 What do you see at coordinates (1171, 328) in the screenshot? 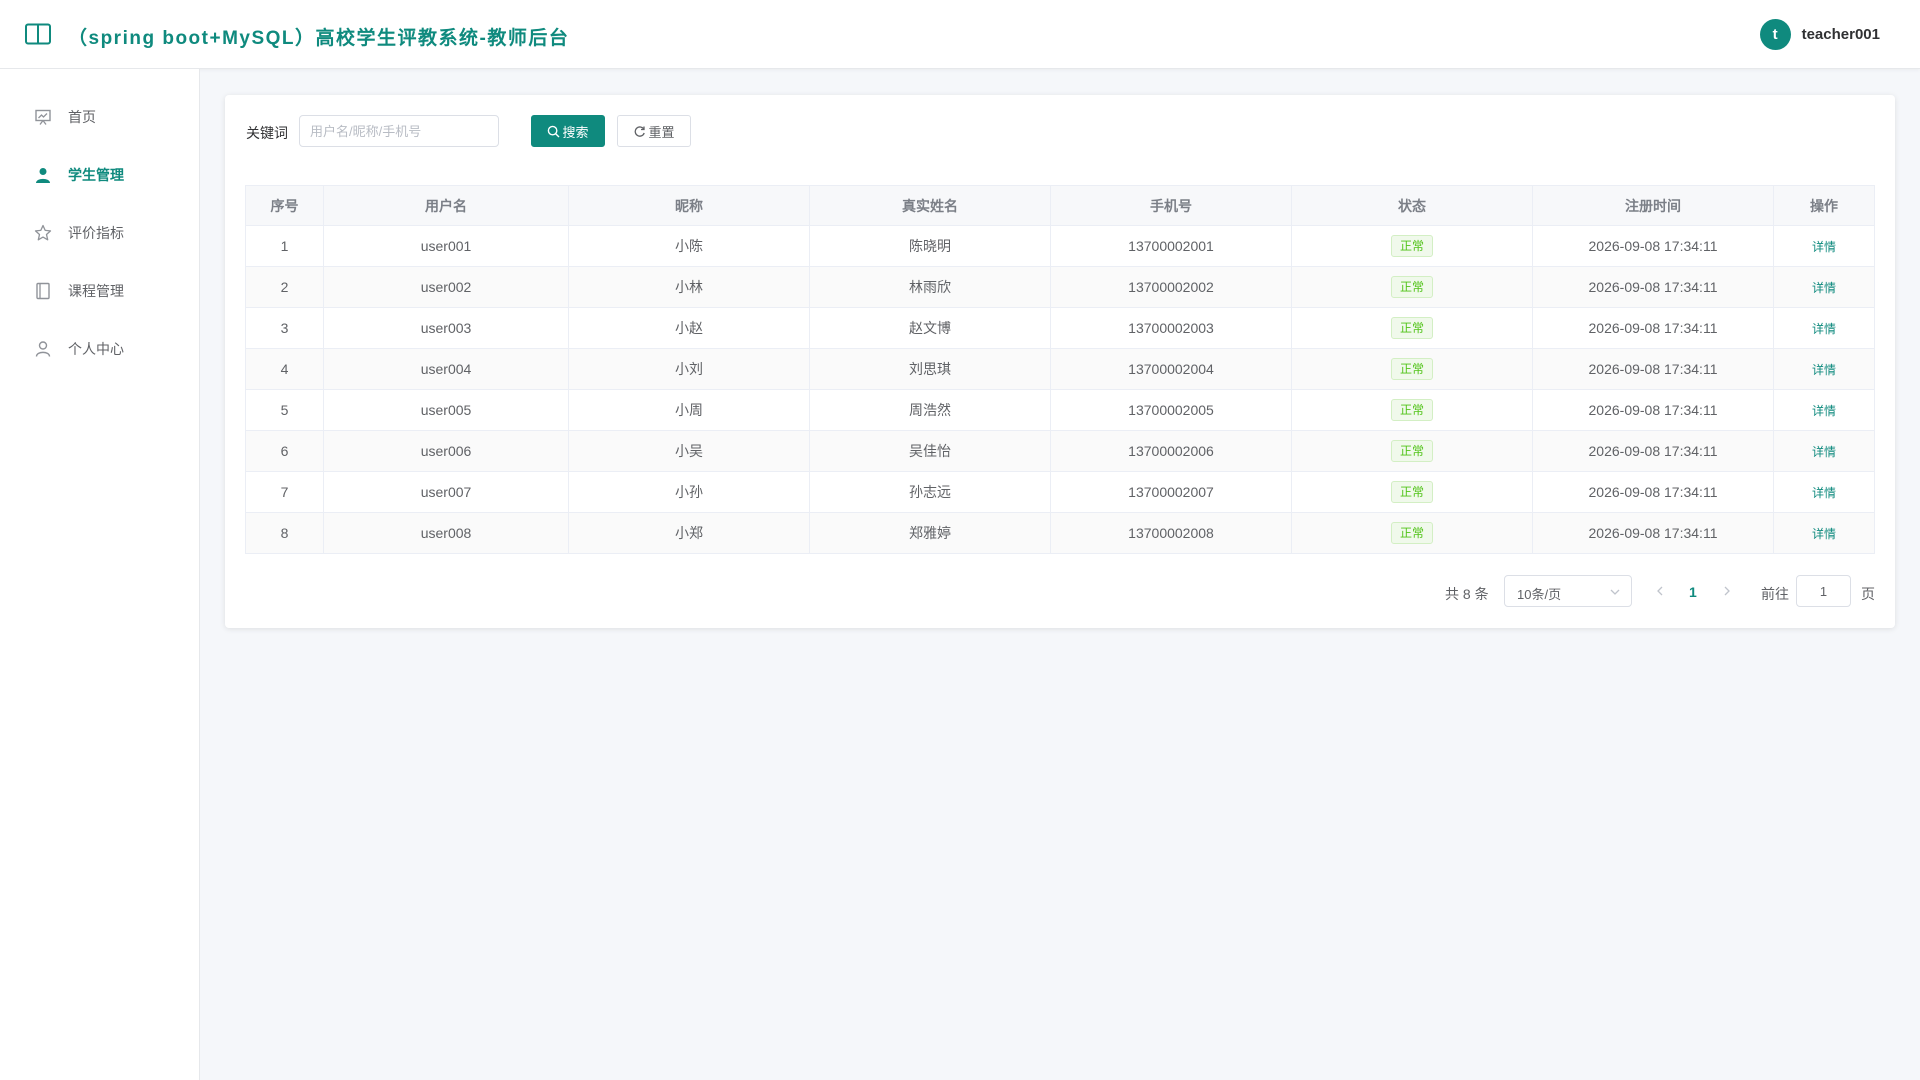
I see `phone-cell: 13700002003` at bounding box center [1171, 328].